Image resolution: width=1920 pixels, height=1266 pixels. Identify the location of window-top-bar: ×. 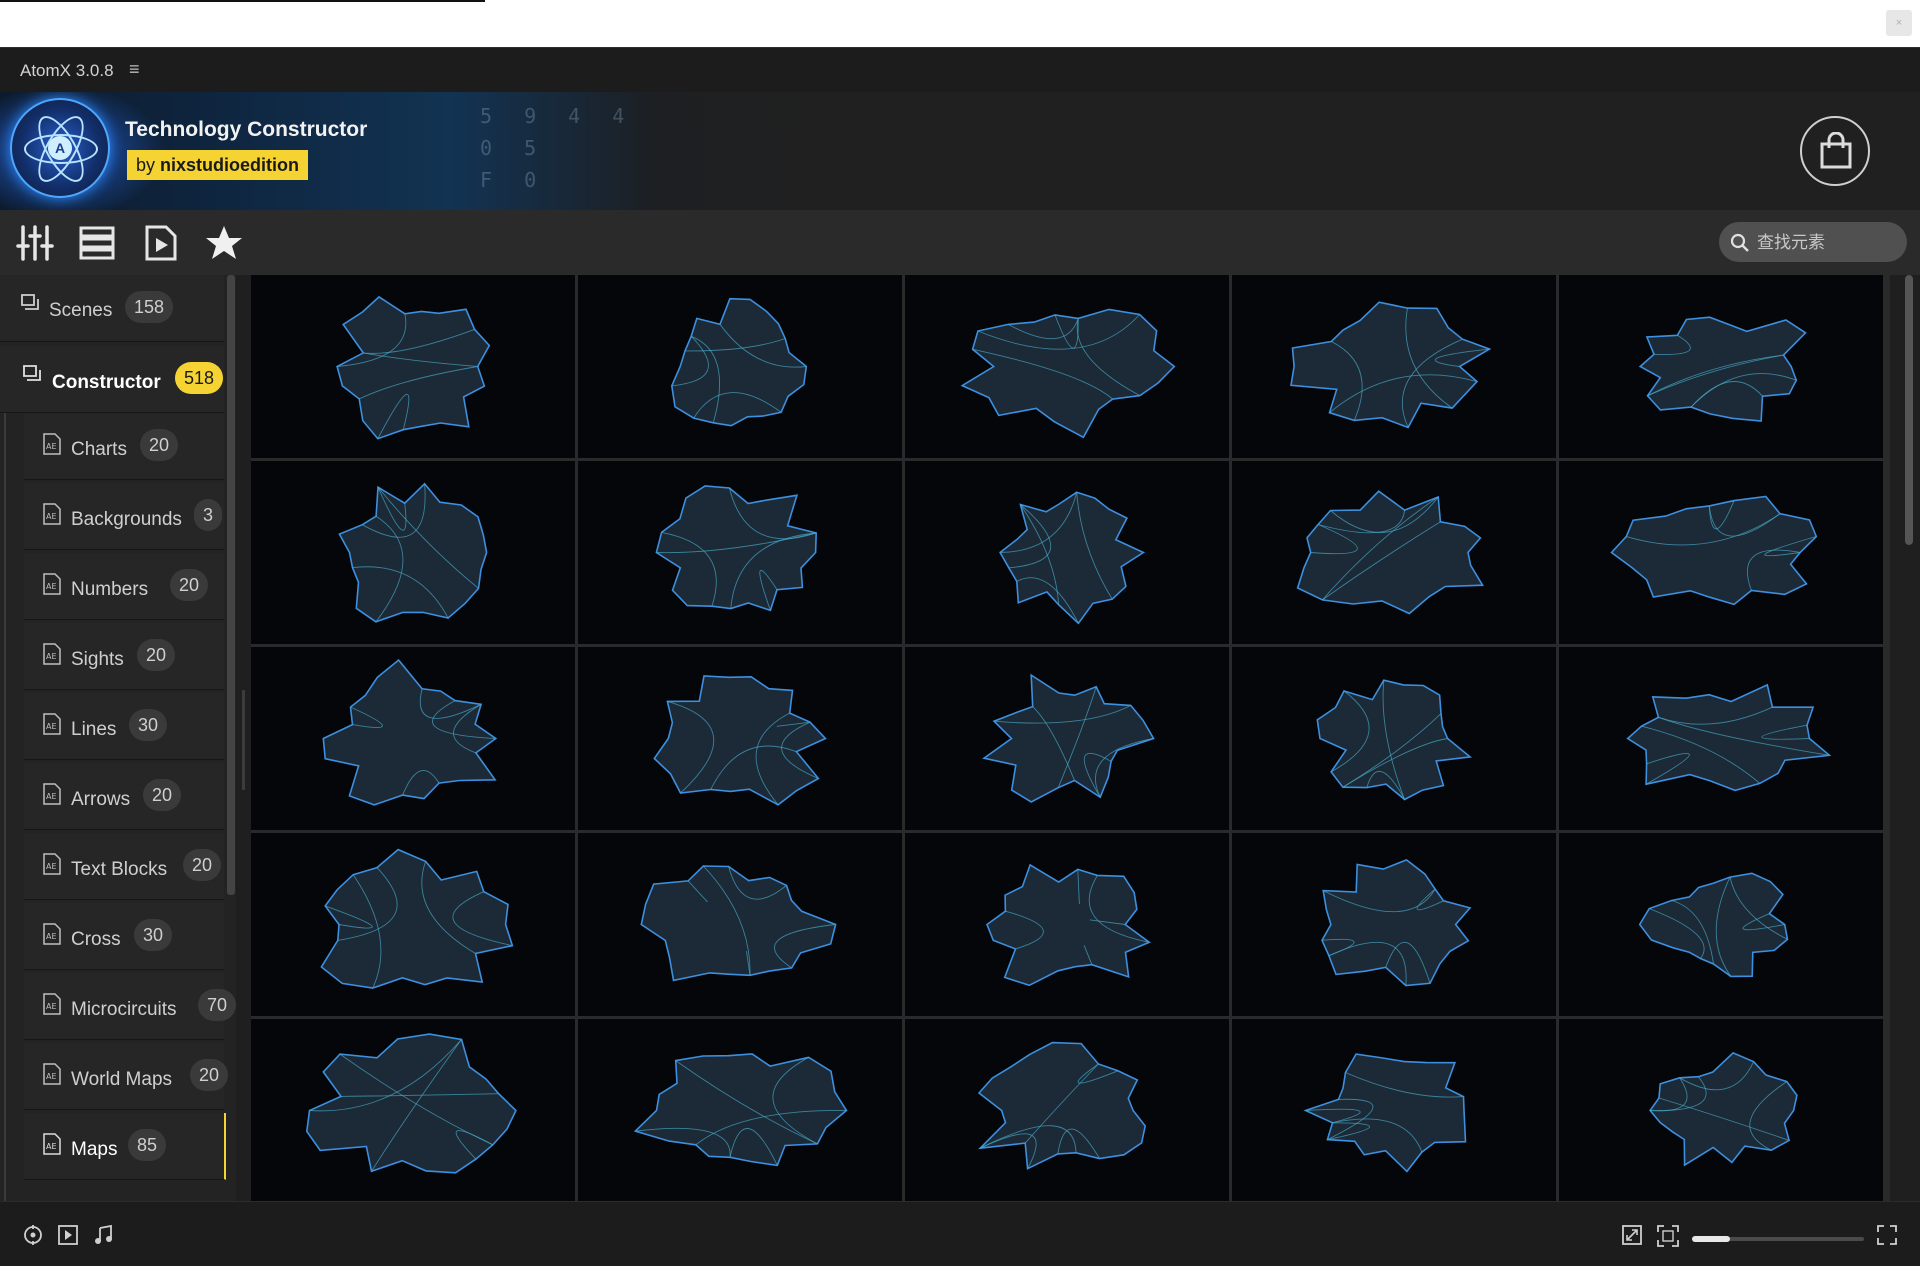
(960, 23).